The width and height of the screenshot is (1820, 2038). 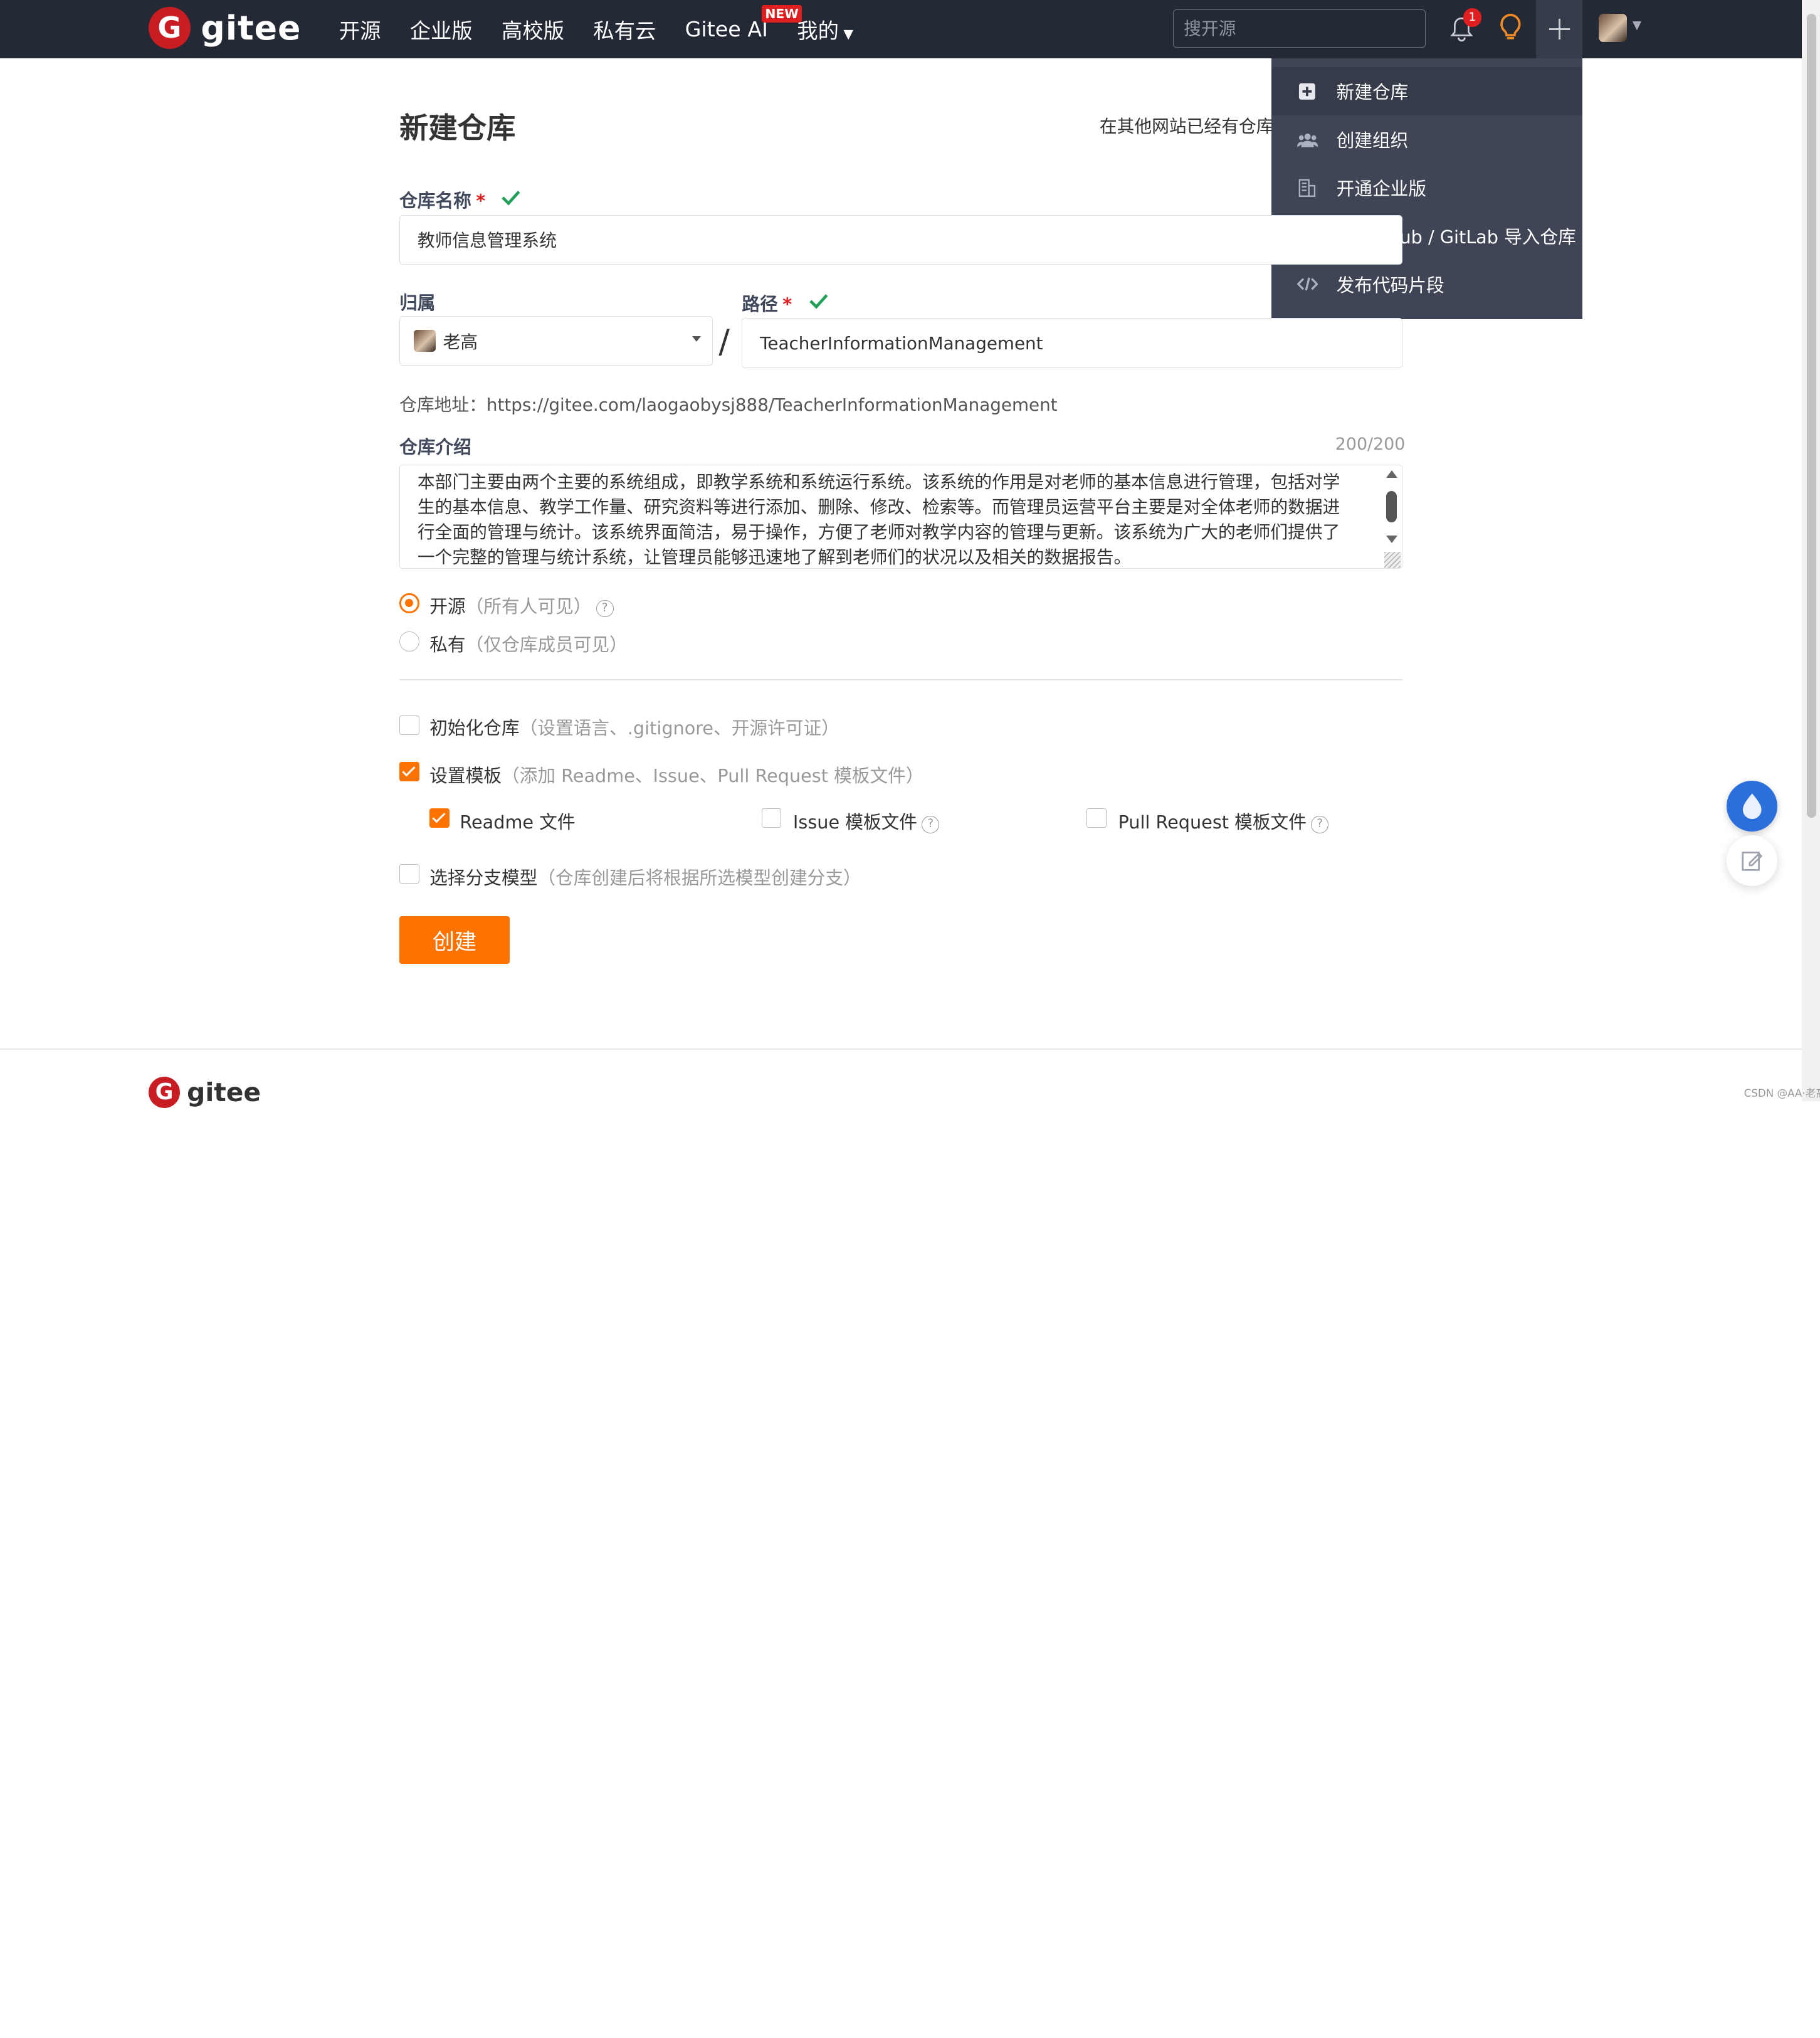 What do you see at coordinates (1637, 26) in the screenshot?
I see `chevron-down-icon: ▼` at bounding box center [1637, 26].